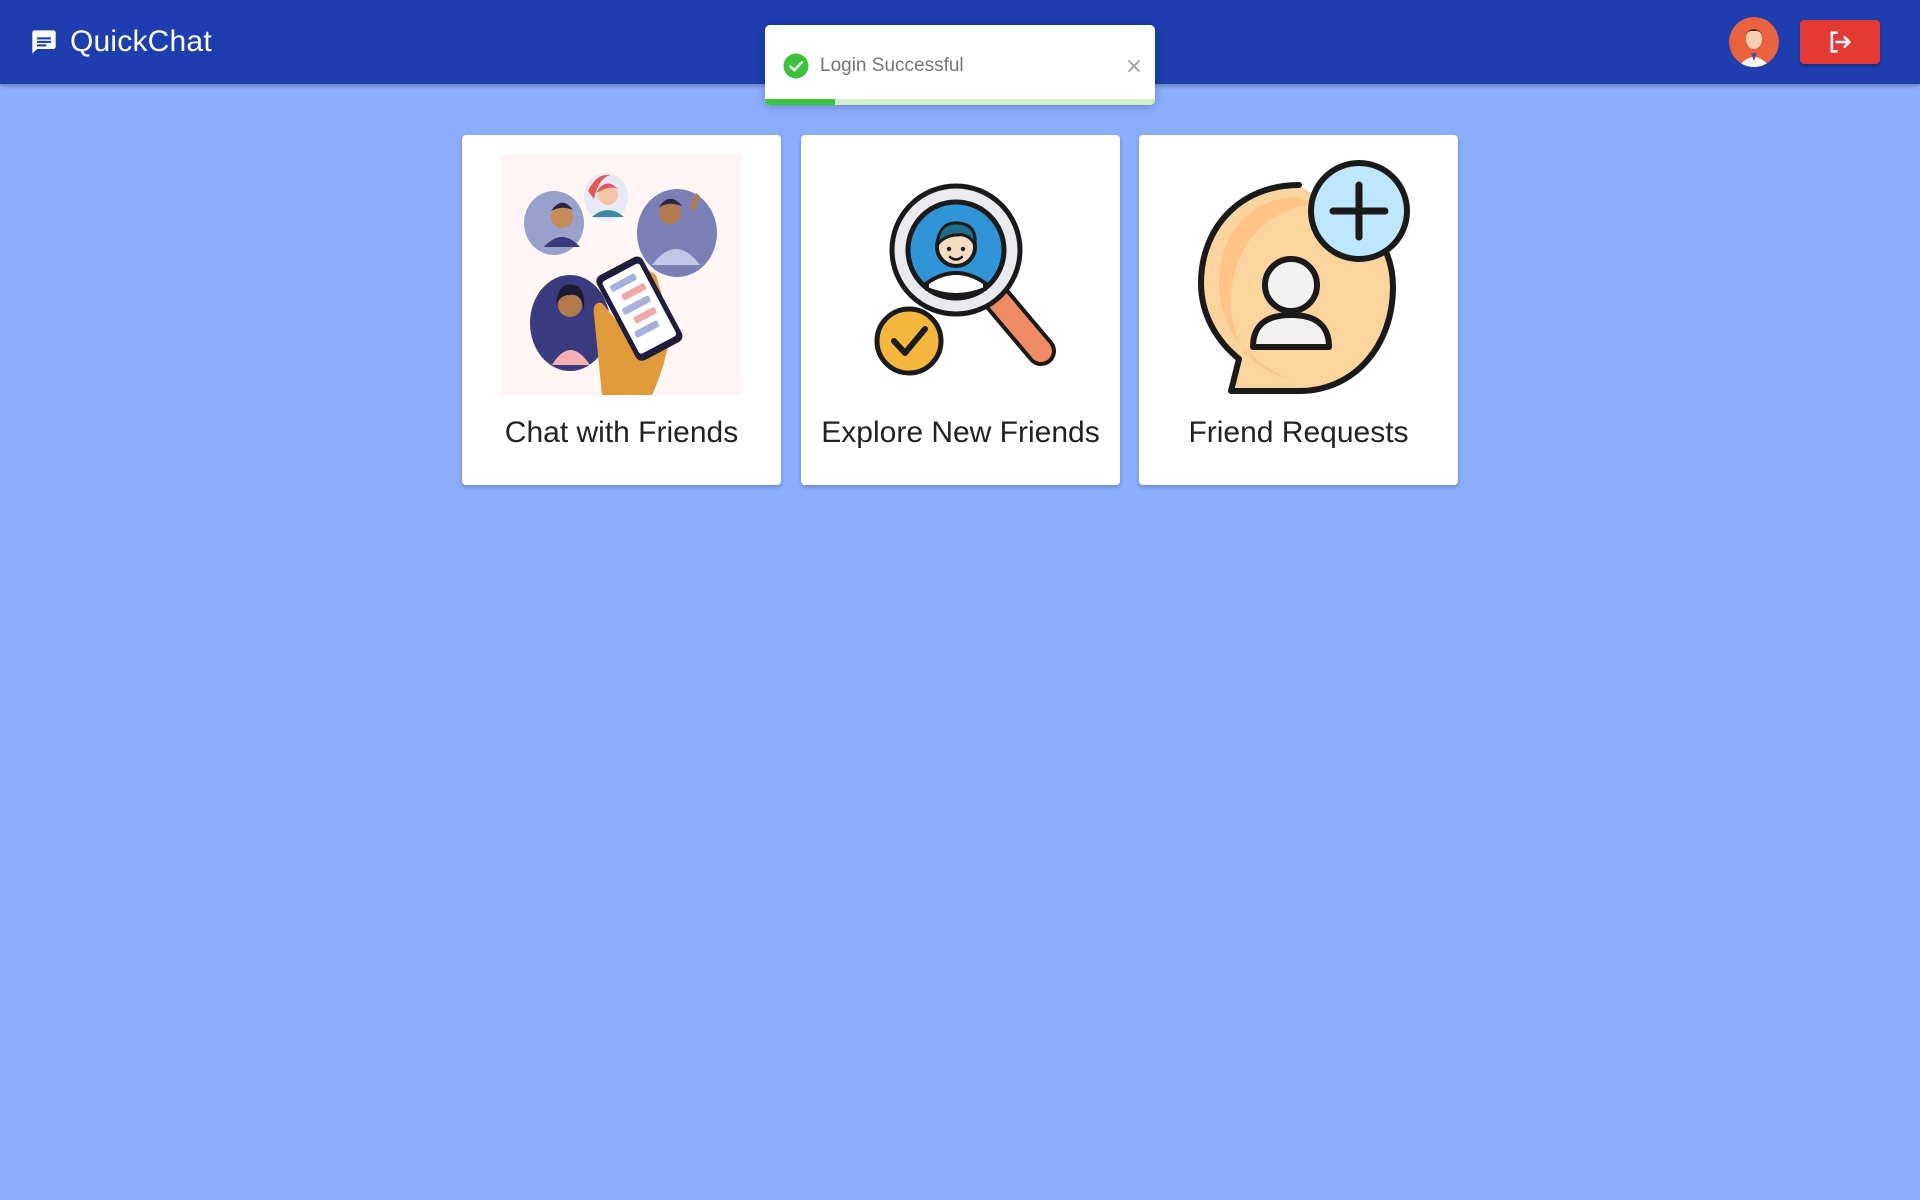  I want to click on friend-requests-card: Friend Requests, so click(1298, 310).